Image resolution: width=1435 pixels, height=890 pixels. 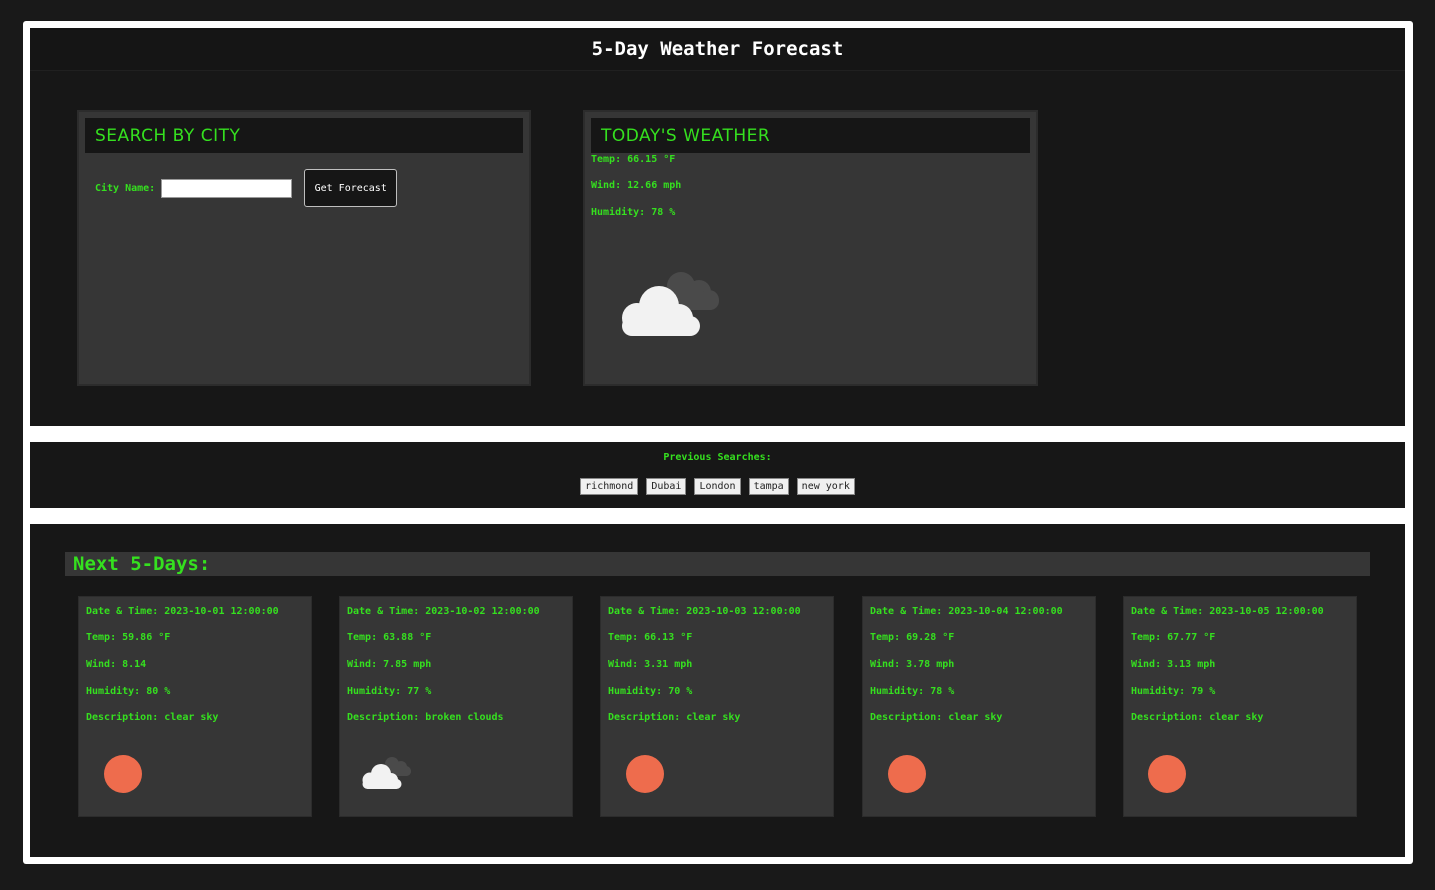 What do you see at coordinates (768, 486) in the screenshot?
I see `history-item-tampa: tampa` at bounding box center [768, 486].